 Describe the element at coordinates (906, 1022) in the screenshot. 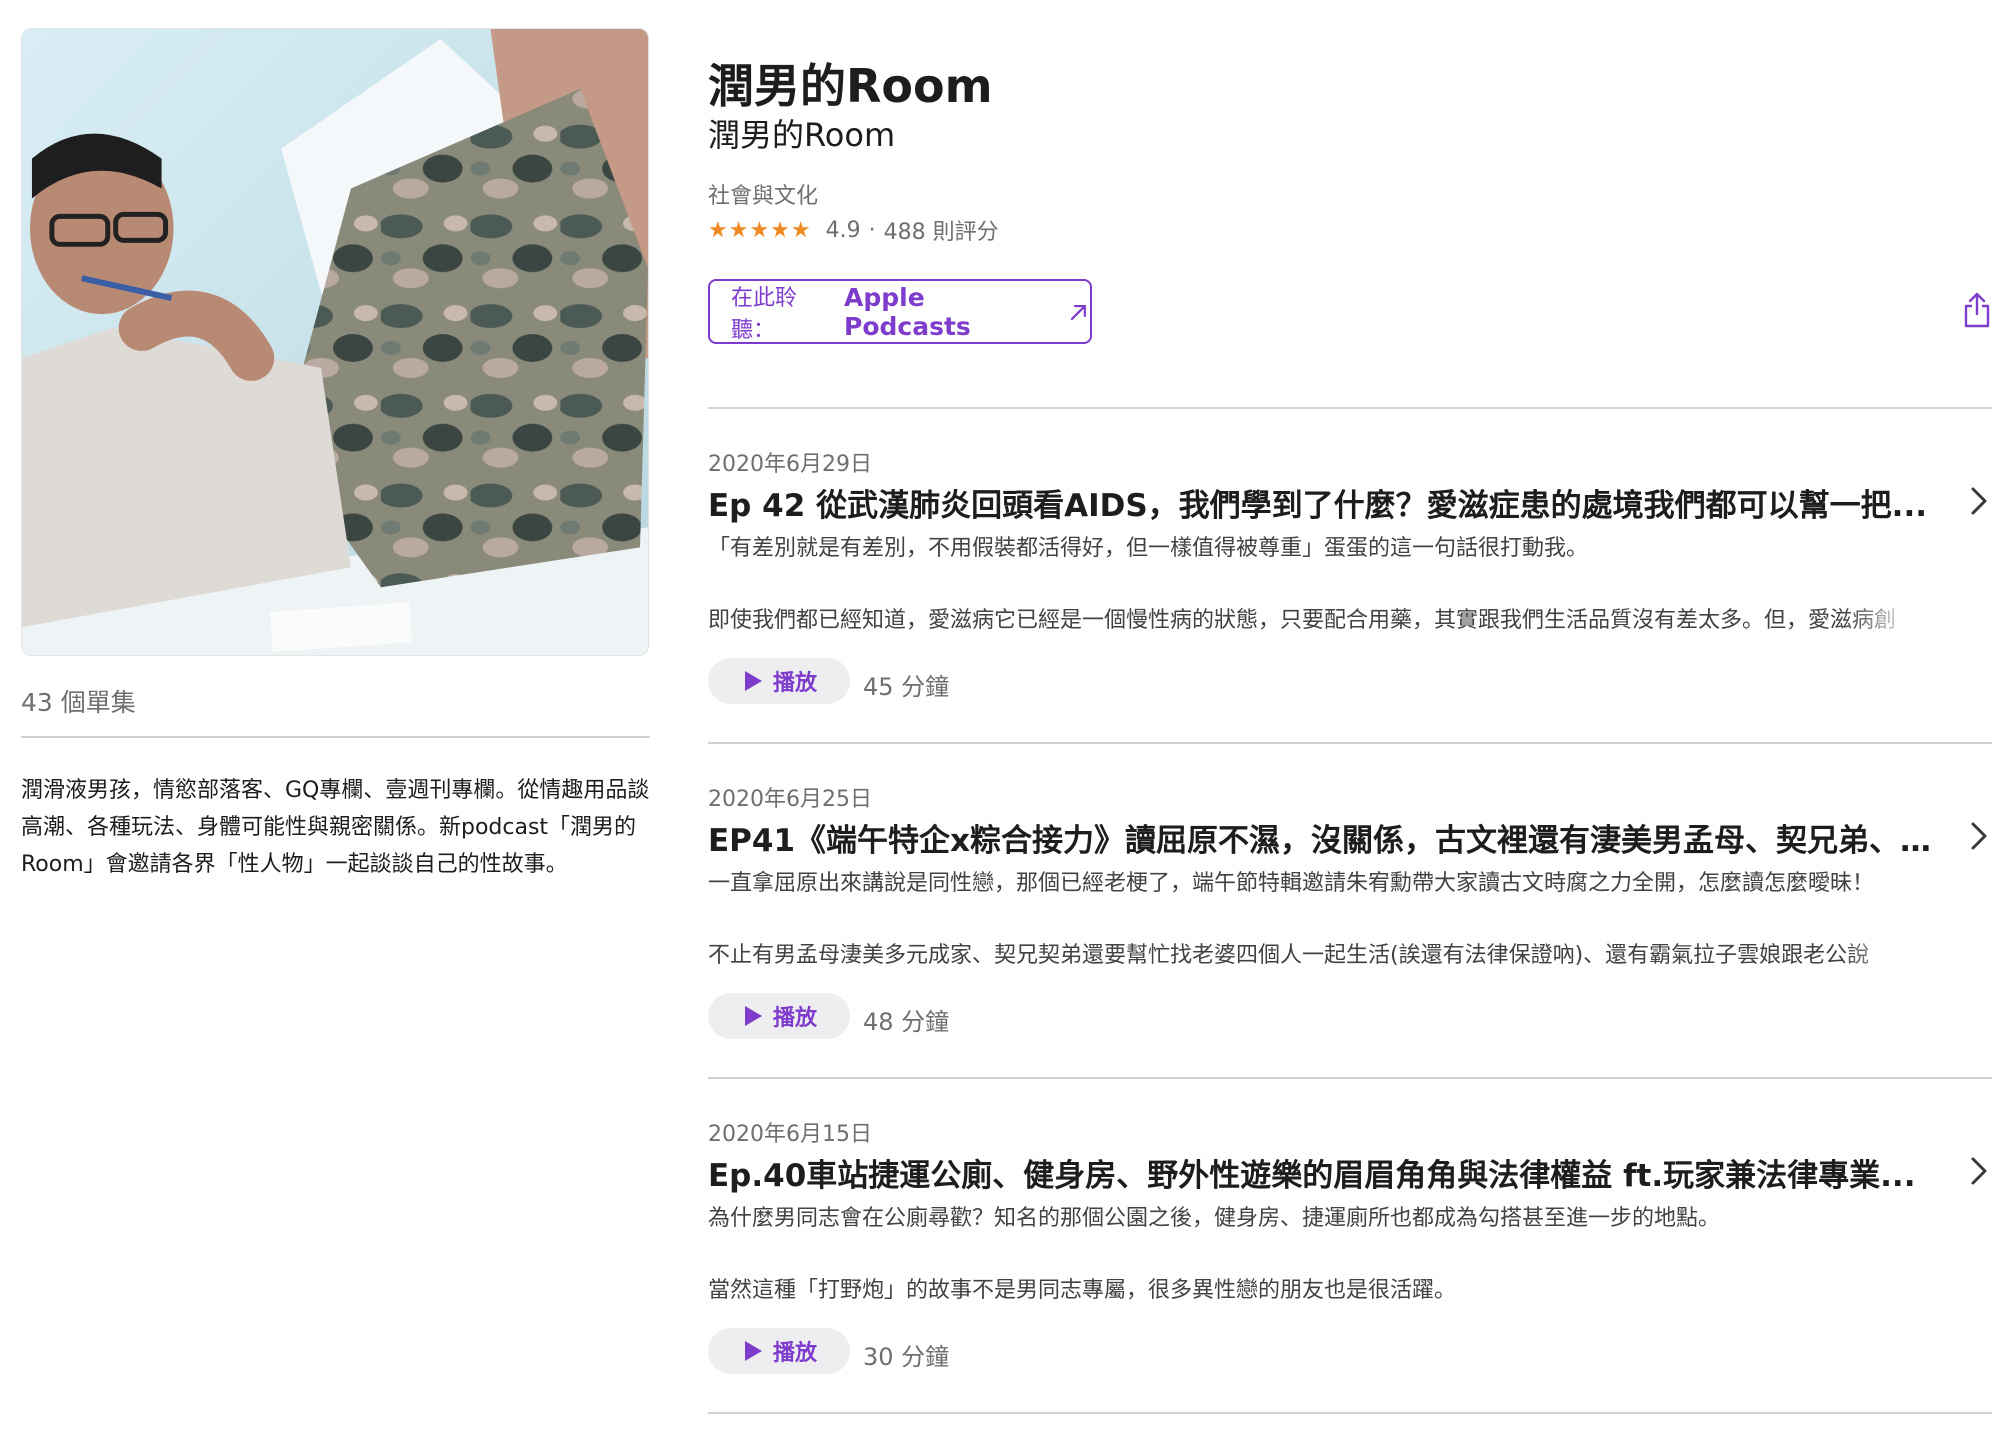

I see `episode-duration: 48 分鐘` at that location.